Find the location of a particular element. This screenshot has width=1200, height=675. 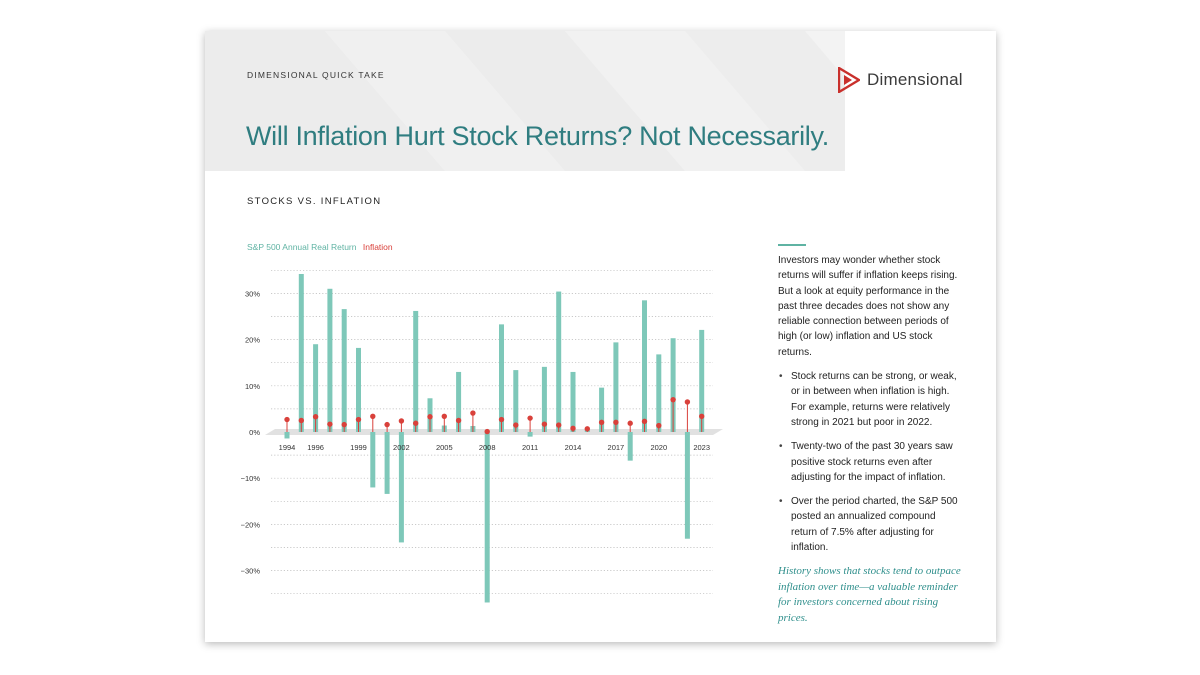

x-tick-label: 2005 is located at coordinates (444, 447).